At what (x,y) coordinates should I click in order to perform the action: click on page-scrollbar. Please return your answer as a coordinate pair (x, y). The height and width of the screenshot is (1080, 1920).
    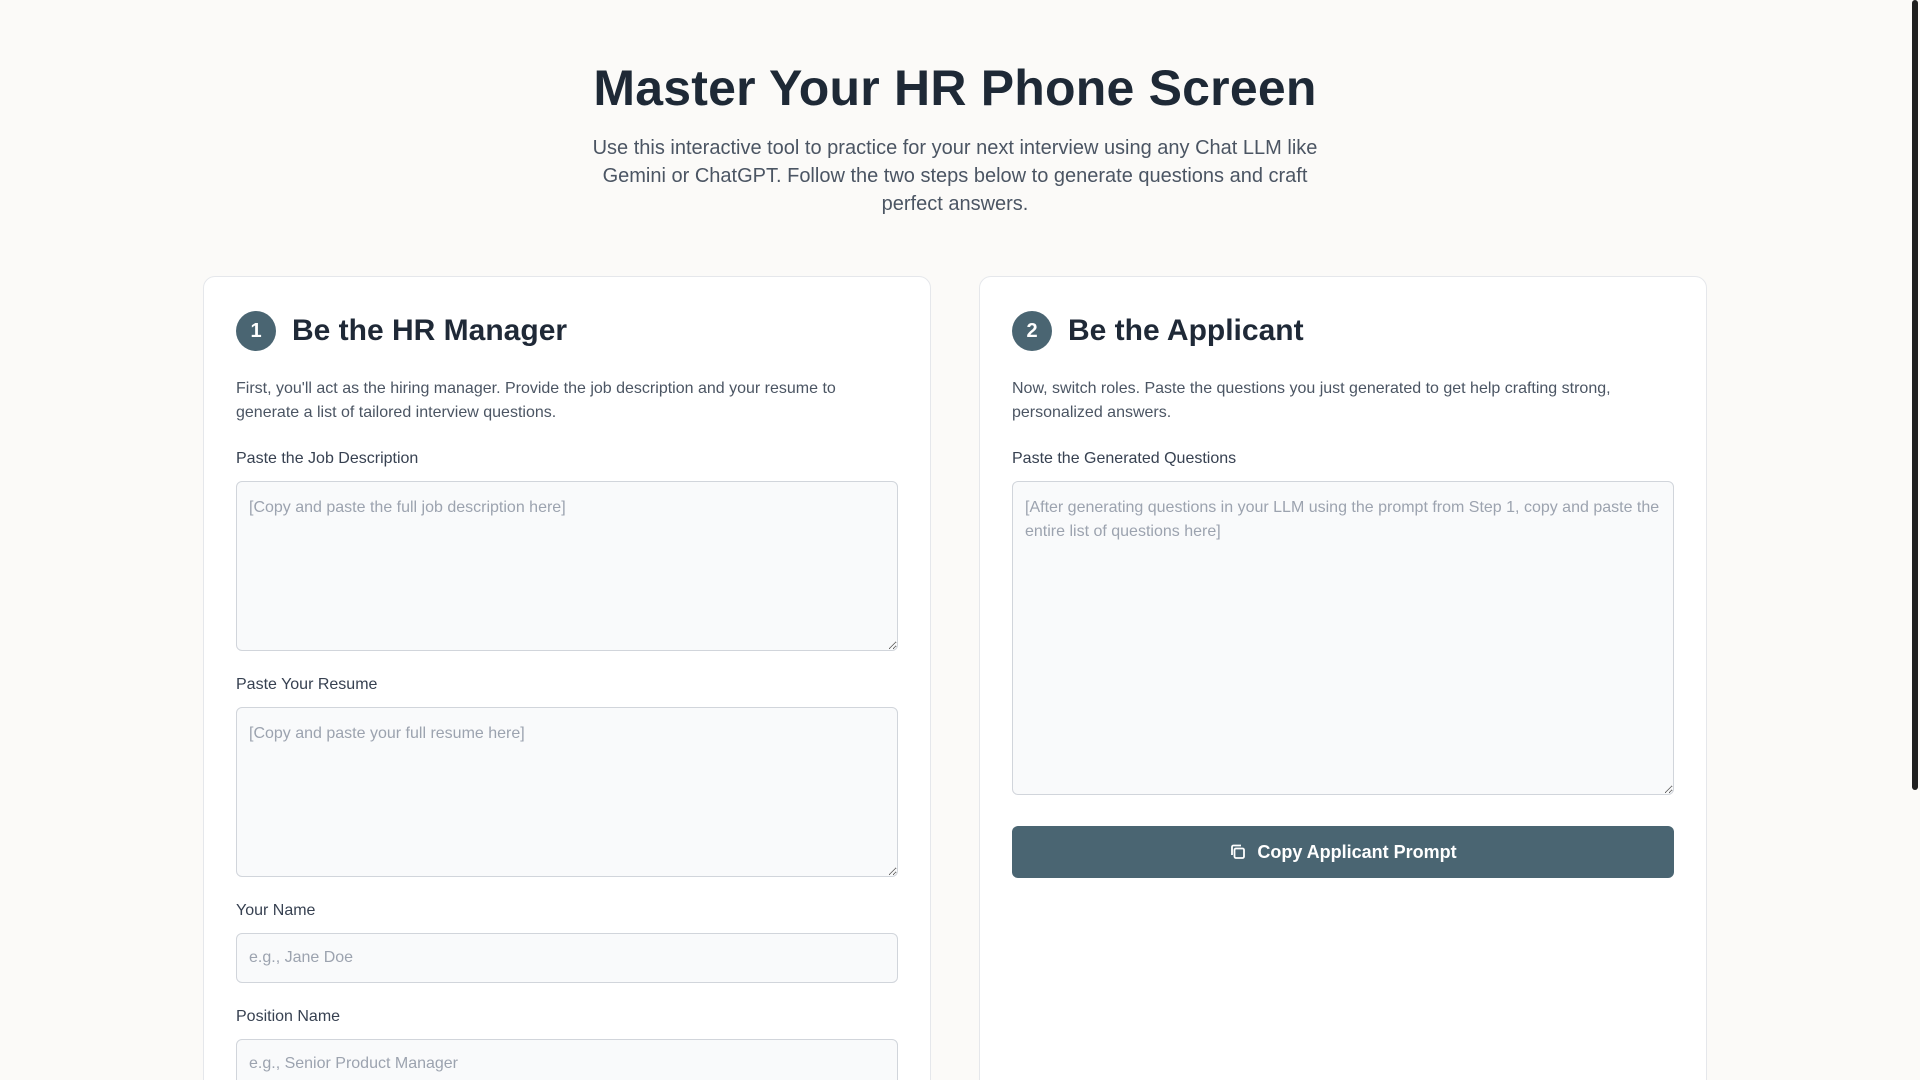
    Looking at the image, I should click on (1915, 540).